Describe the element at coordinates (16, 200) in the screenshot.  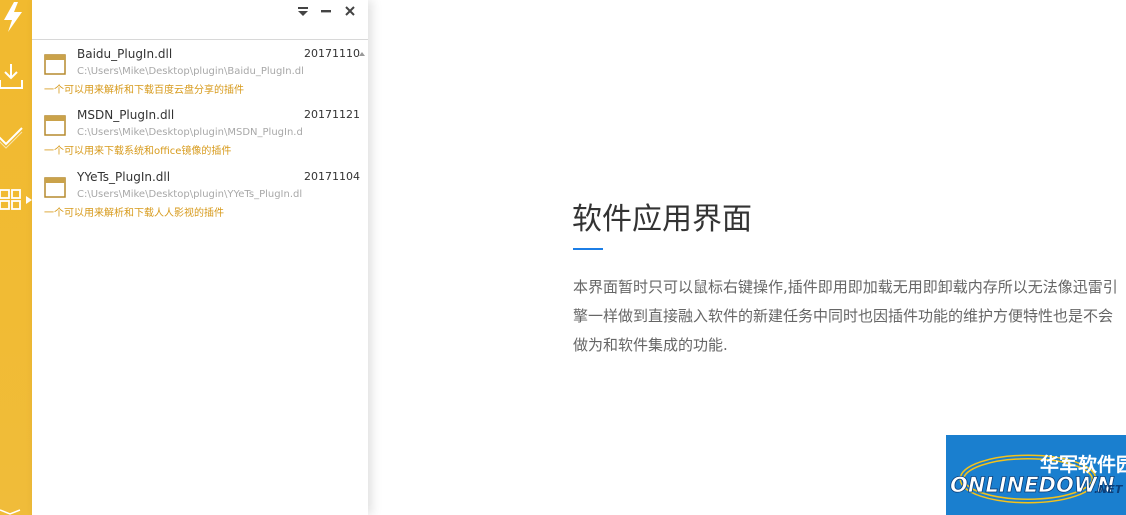
I see `grid-icon` at that location.